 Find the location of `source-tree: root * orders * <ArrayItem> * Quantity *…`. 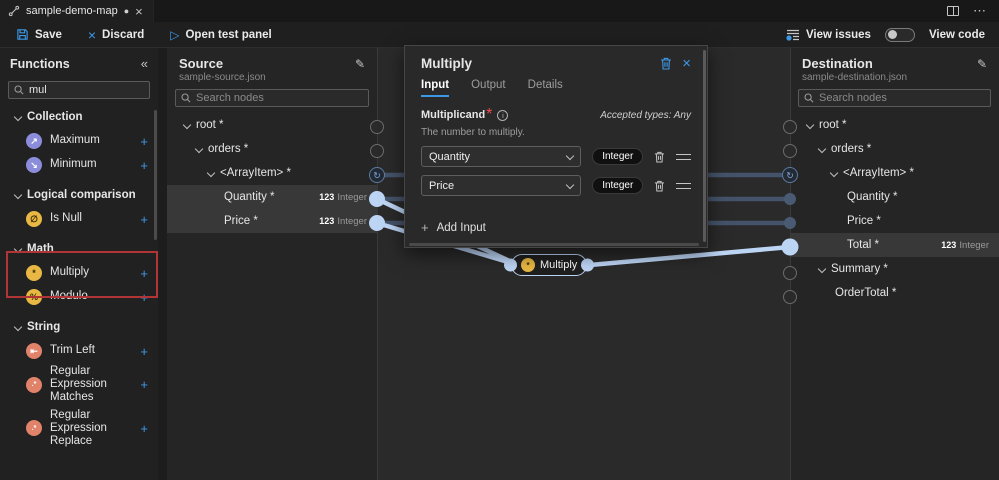

source-tree: root * orders * <ArrayItem> * Quantity *… is located at coordinates (272, 173).